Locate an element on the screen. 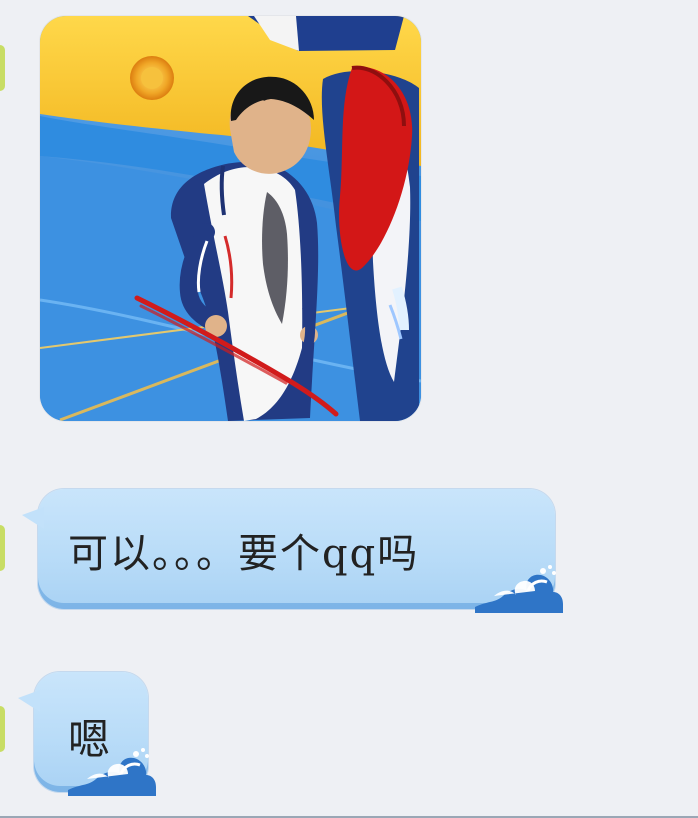 This screenshot has width=698, height=818. message-text: 可以。。。要个qq吗 is located at coordinates (244, 554).